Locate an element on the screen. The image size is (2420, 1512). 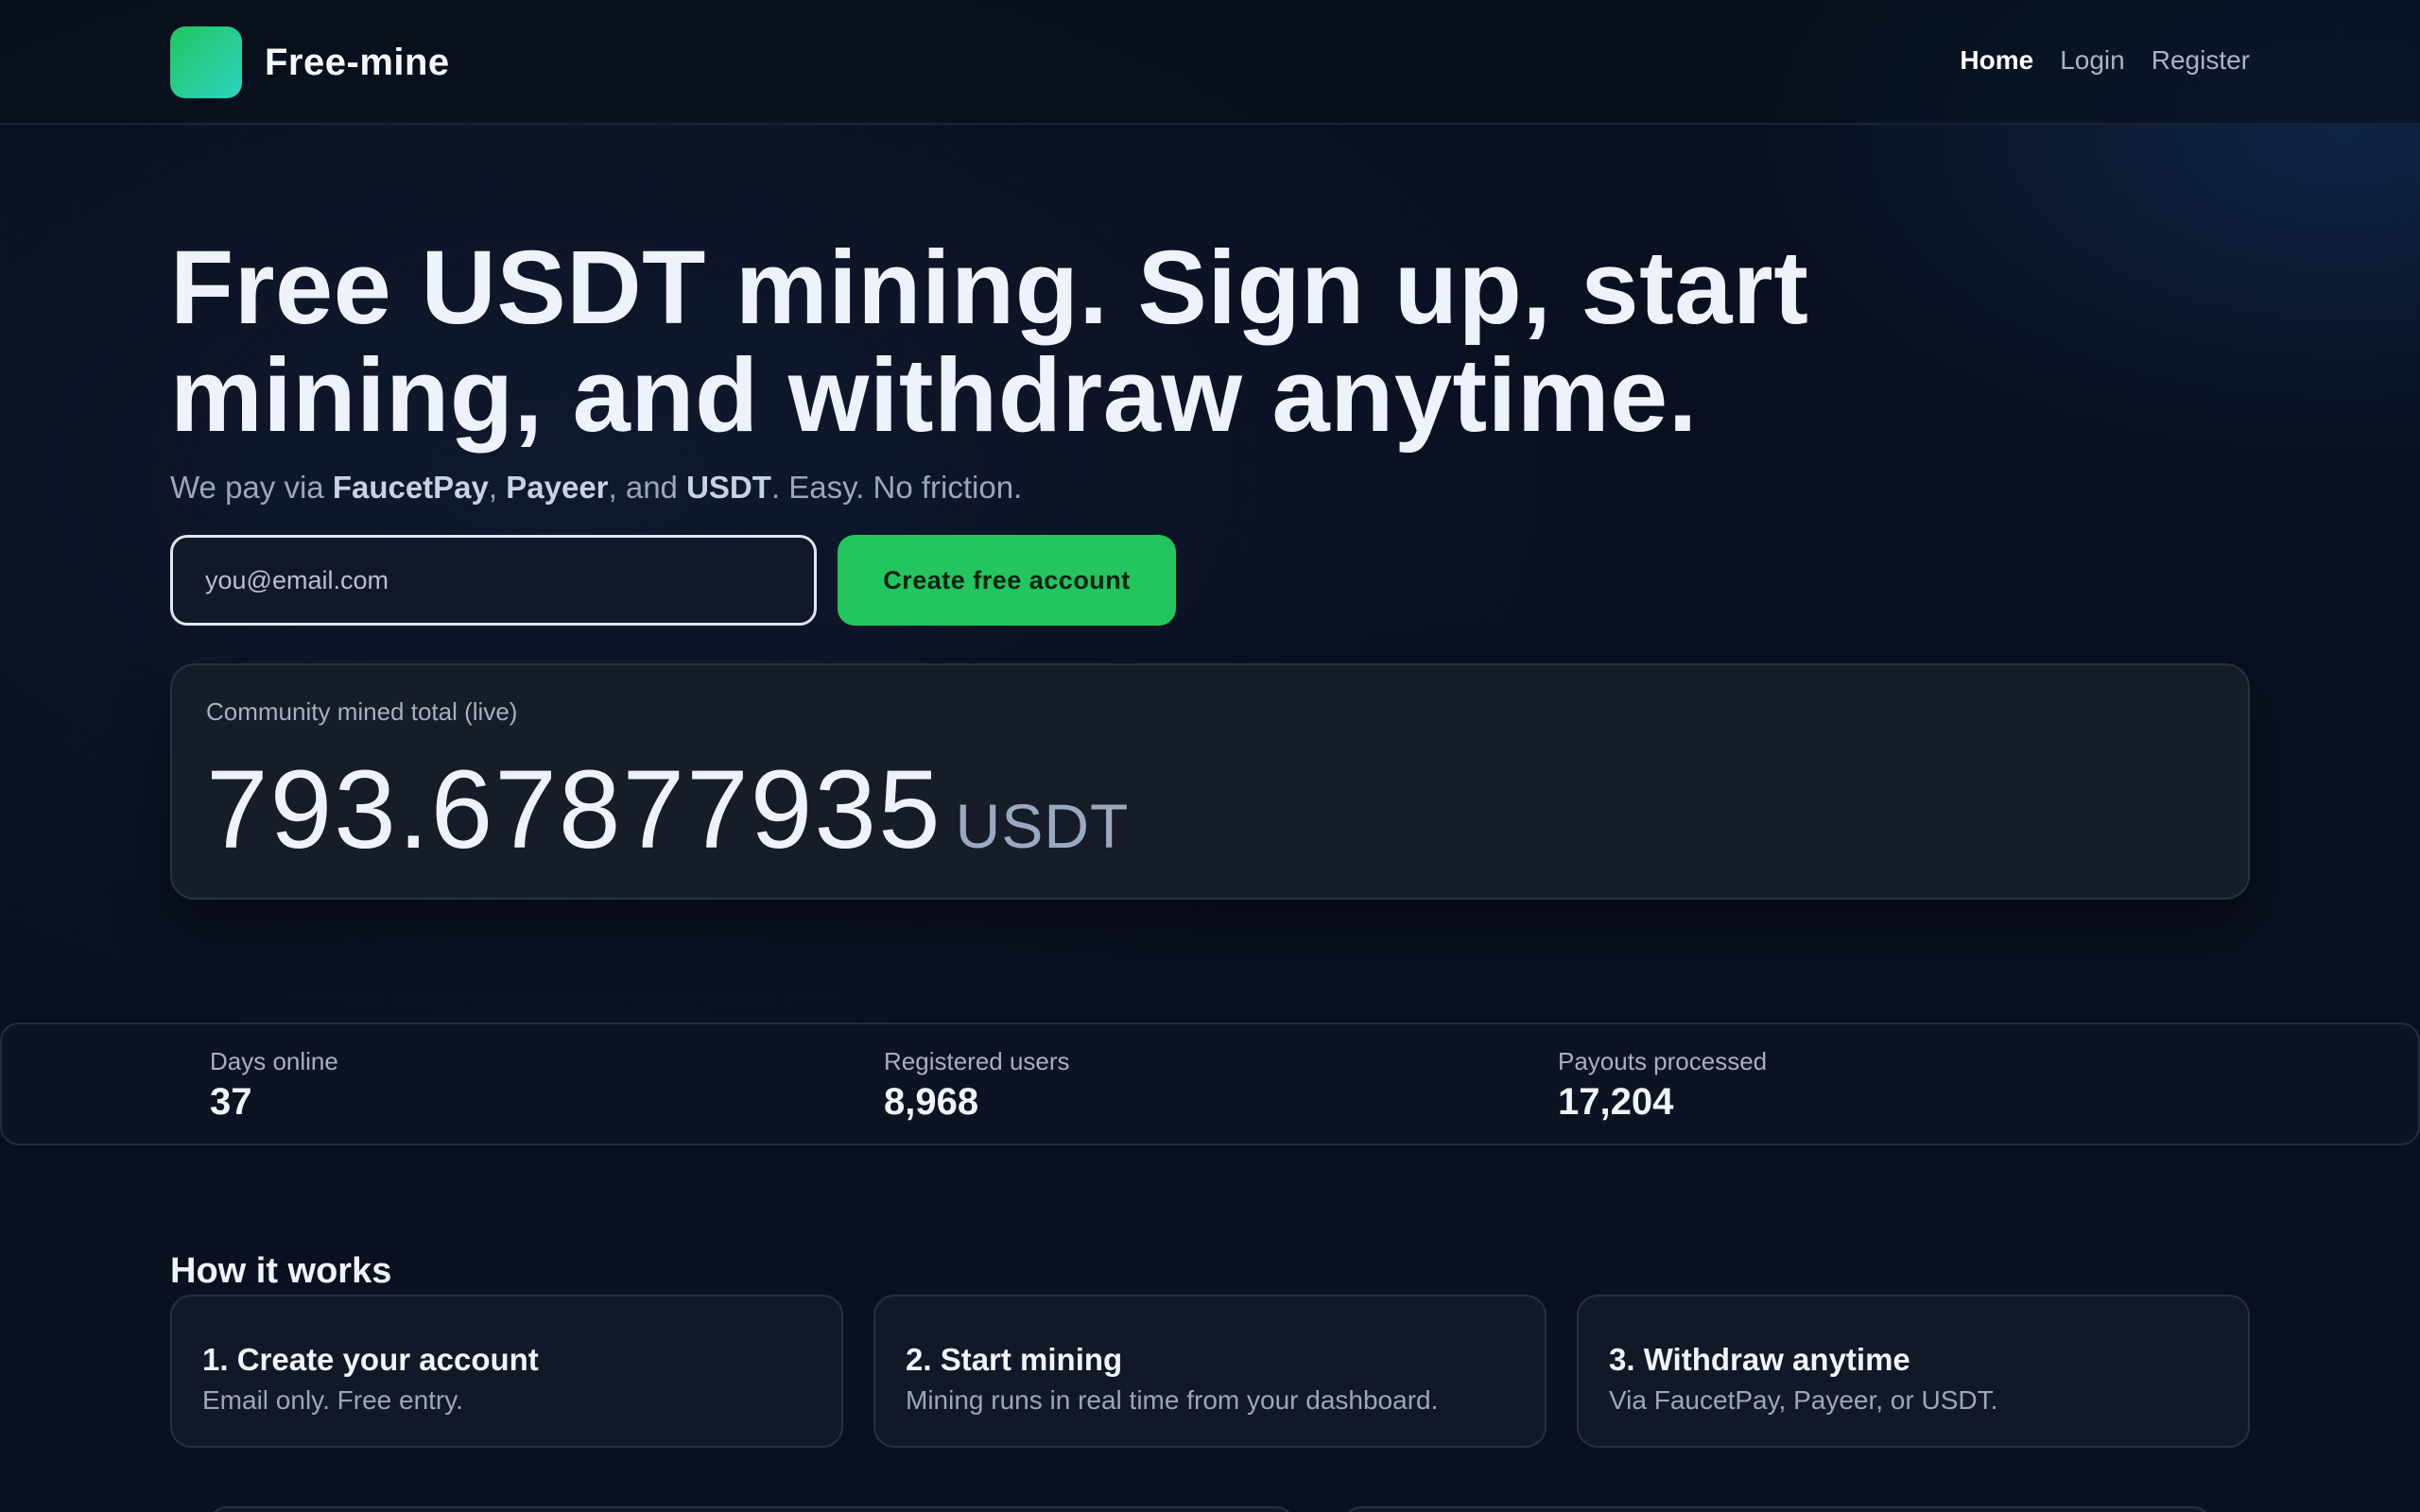
main-nav: Home Login Register is located at coordinates (2105, 60).